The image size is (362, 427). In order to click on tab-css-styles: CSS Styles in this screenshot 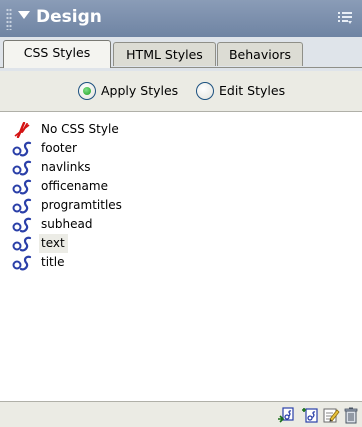, I will do `click(57, 54)`.